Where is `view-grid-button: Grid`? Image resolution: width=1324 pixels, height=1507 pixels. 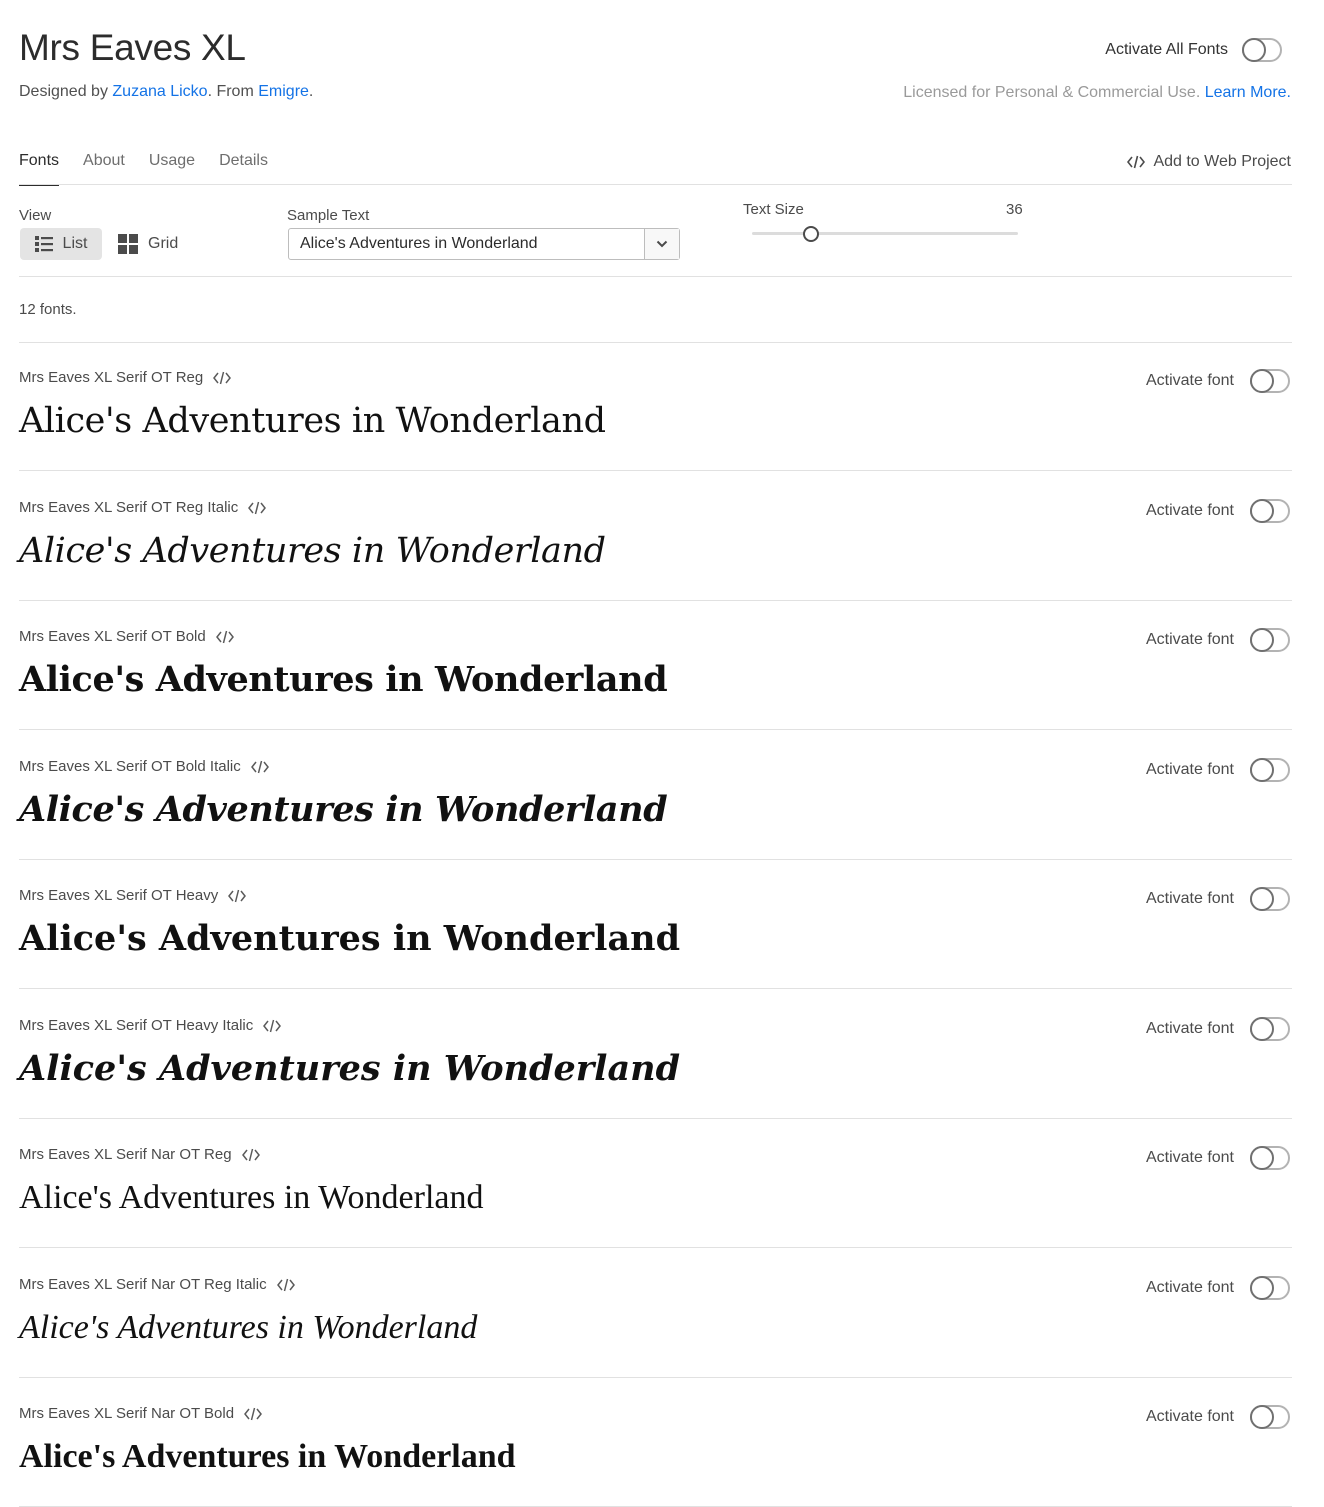
view-grid-button: Grid is located at coordinates (148, 244).